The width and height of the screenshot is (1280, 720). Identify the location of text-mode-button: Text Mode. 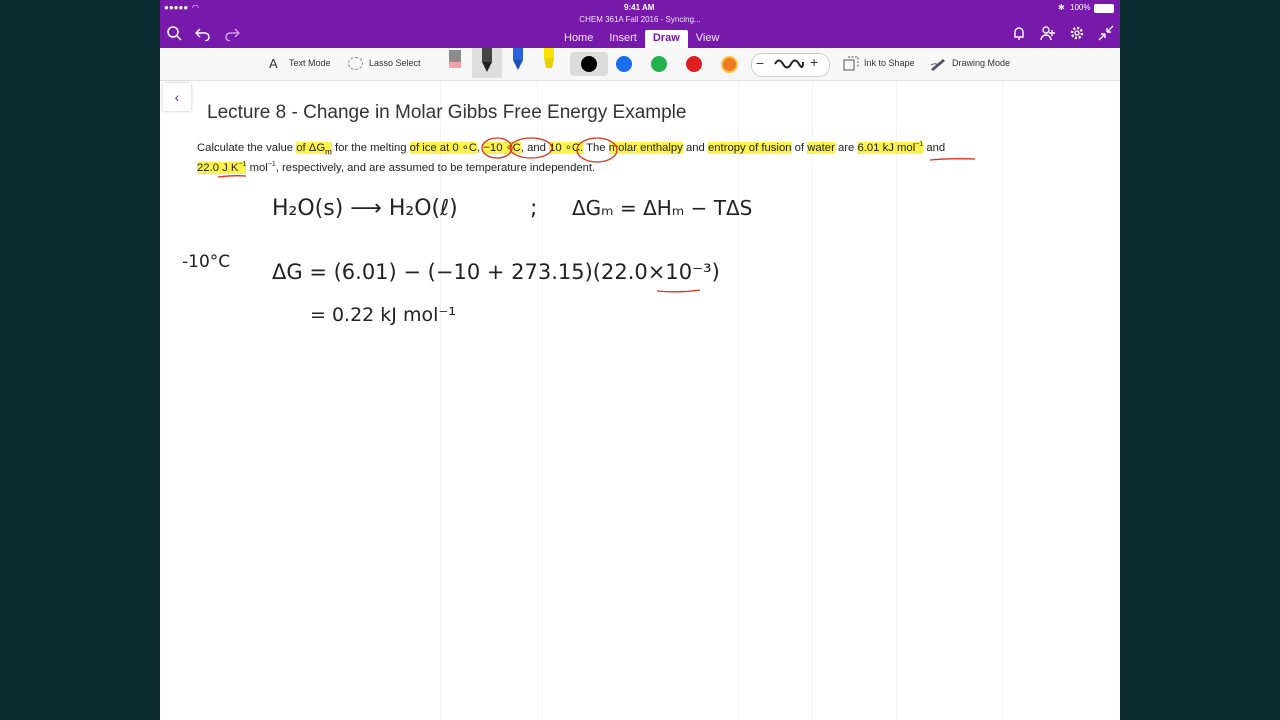
(310, 63).